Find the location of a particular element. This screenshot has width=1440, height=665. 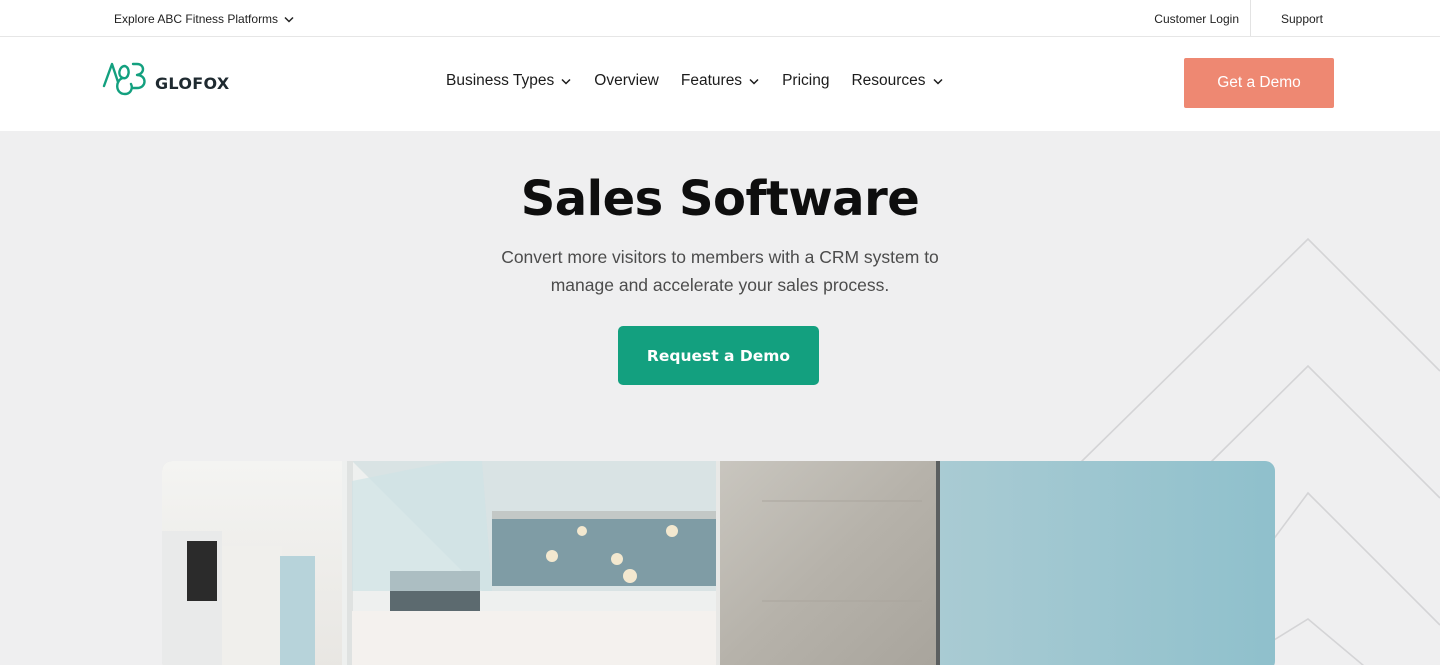

nav-features: Features is located at coordinates (720, 81).